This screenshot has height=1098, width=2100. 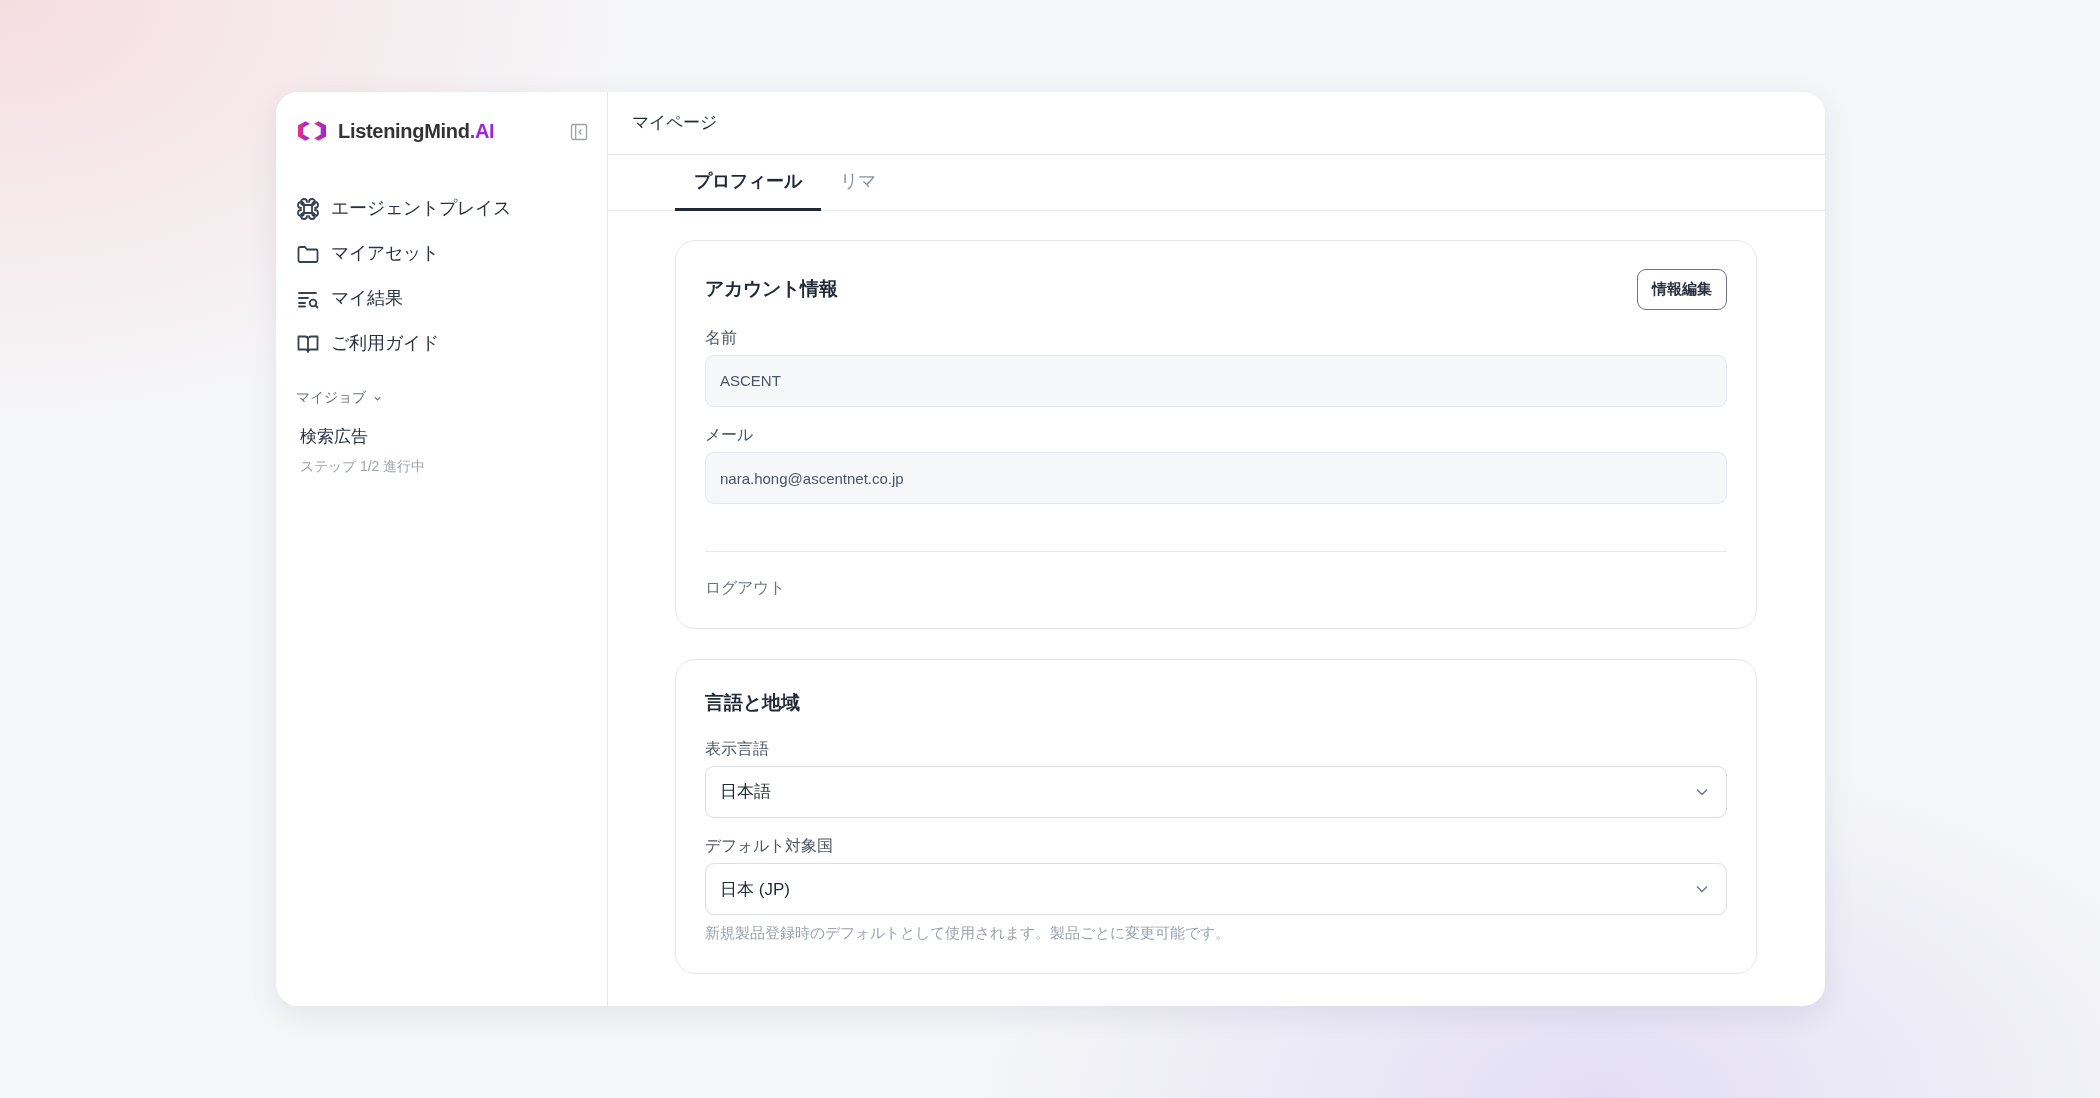 What do you see at coordinates (441, 208) in the screenshot?
I see `sidebar-item: エージェントプレイス` at bounding box center [441, 208].